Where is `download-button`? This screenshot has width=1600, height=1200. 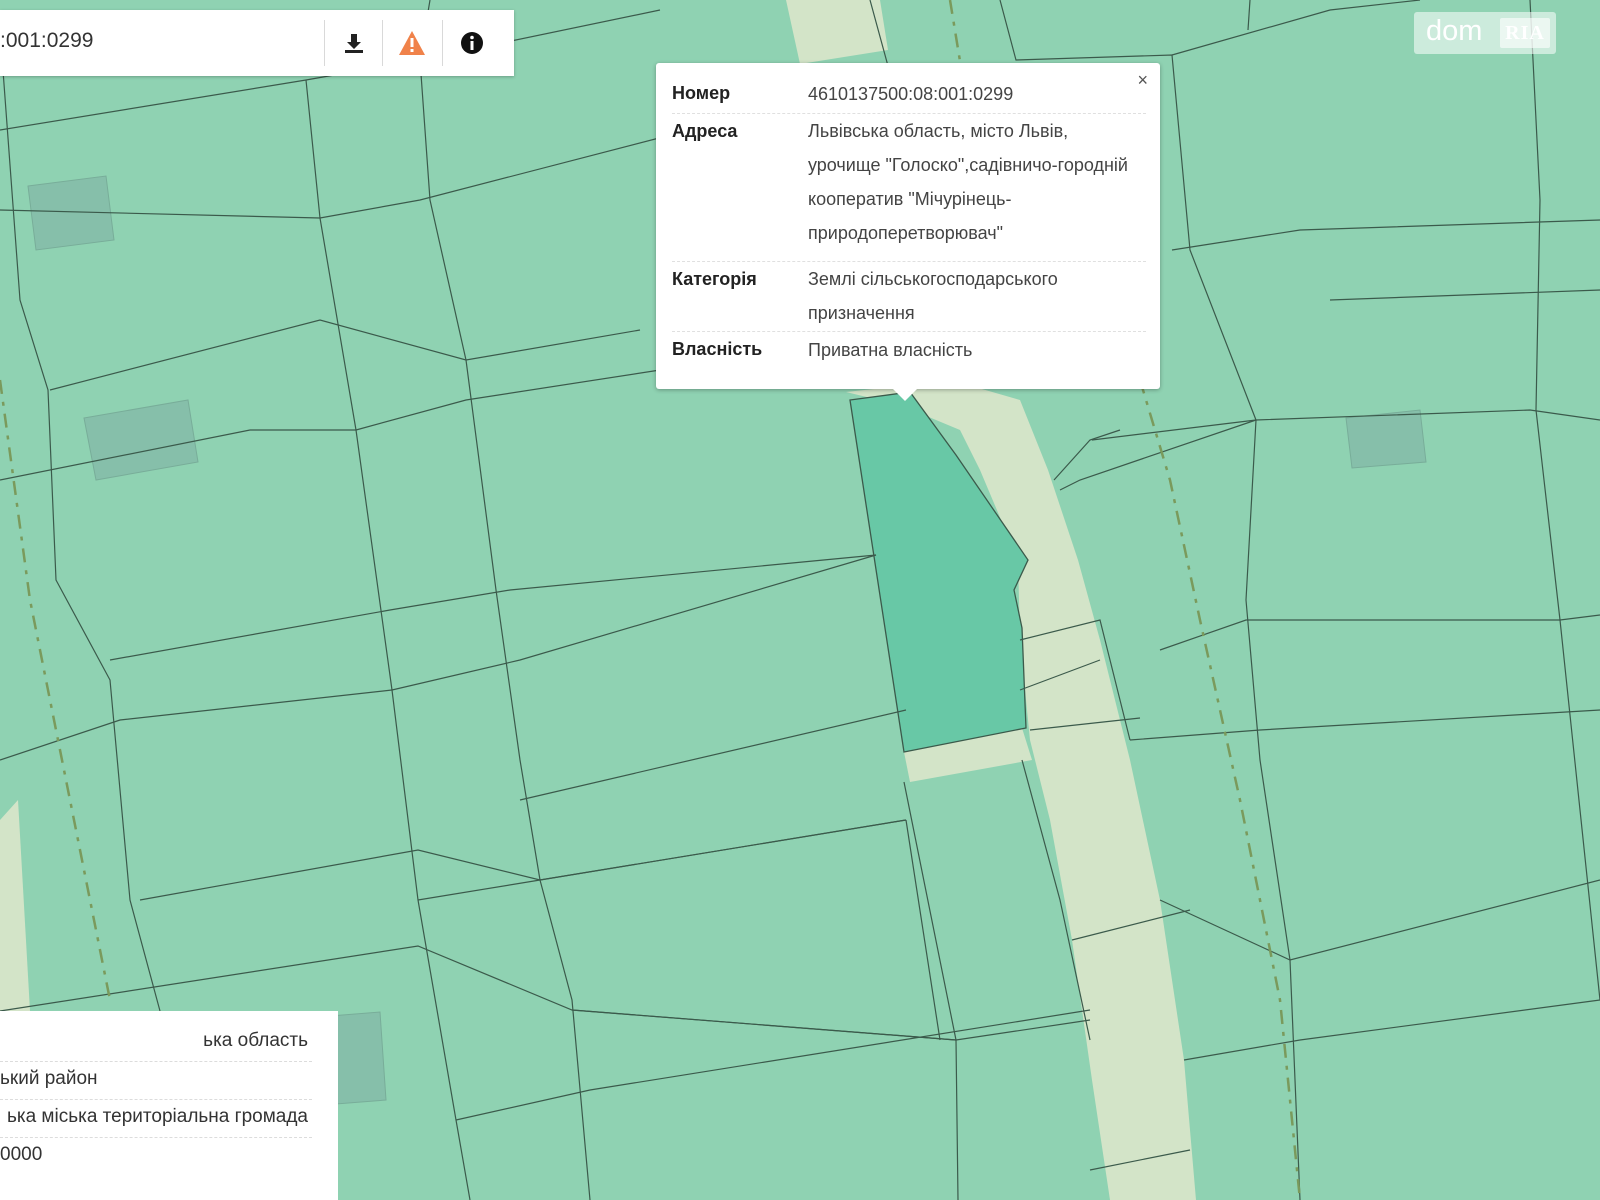
download-button is located at coordinates (353, 43).